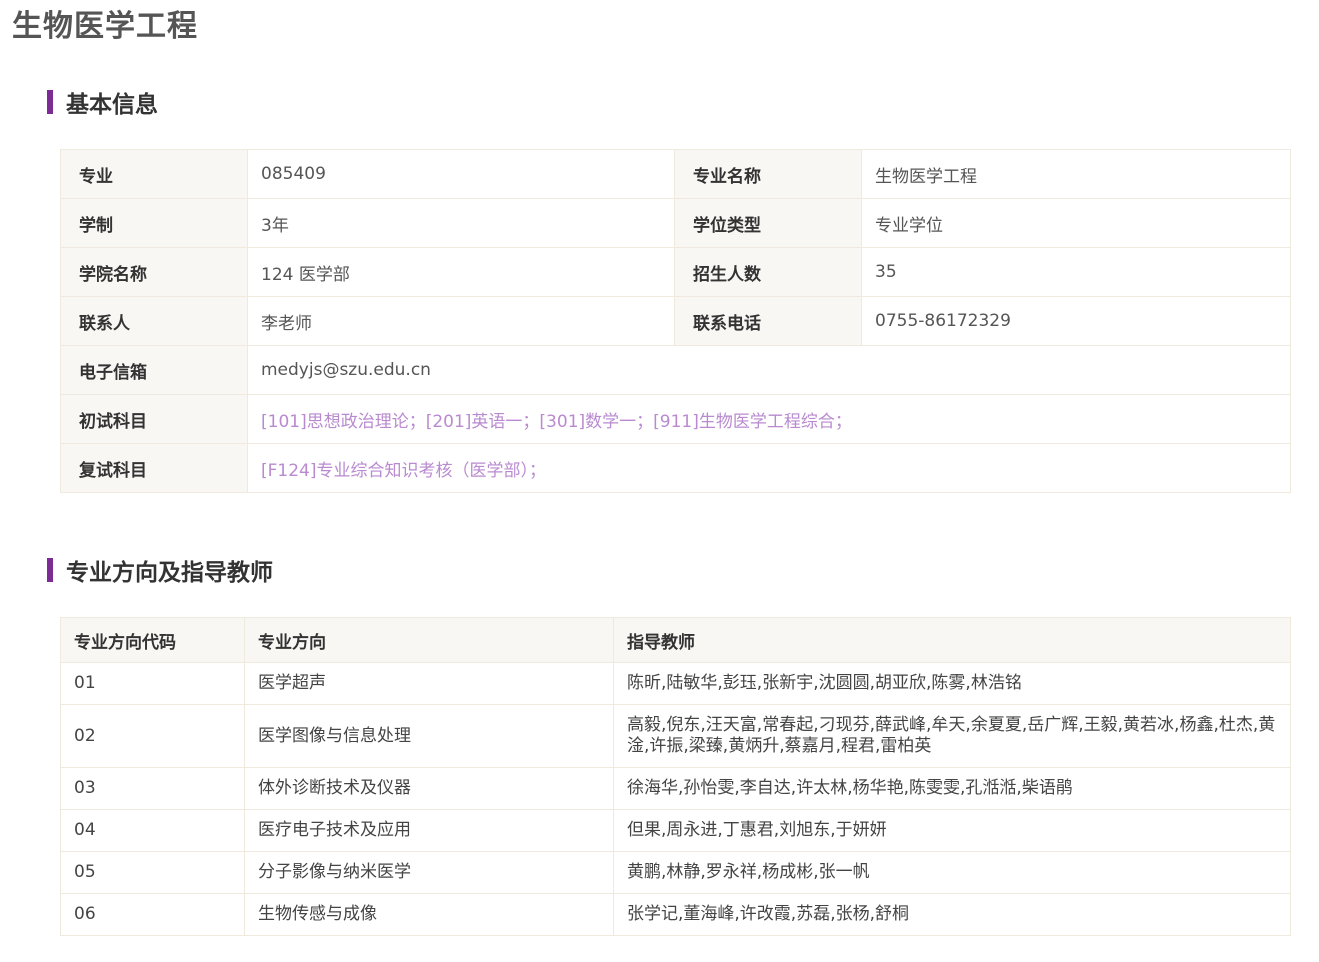 Image resolution: width=1319 pixels, height=962 pixels. I want to click on table-row: 06 生物传感与成像 张学记,董海峰,许改霞,苏磊,张杨,舒桐, so click(675, 914).